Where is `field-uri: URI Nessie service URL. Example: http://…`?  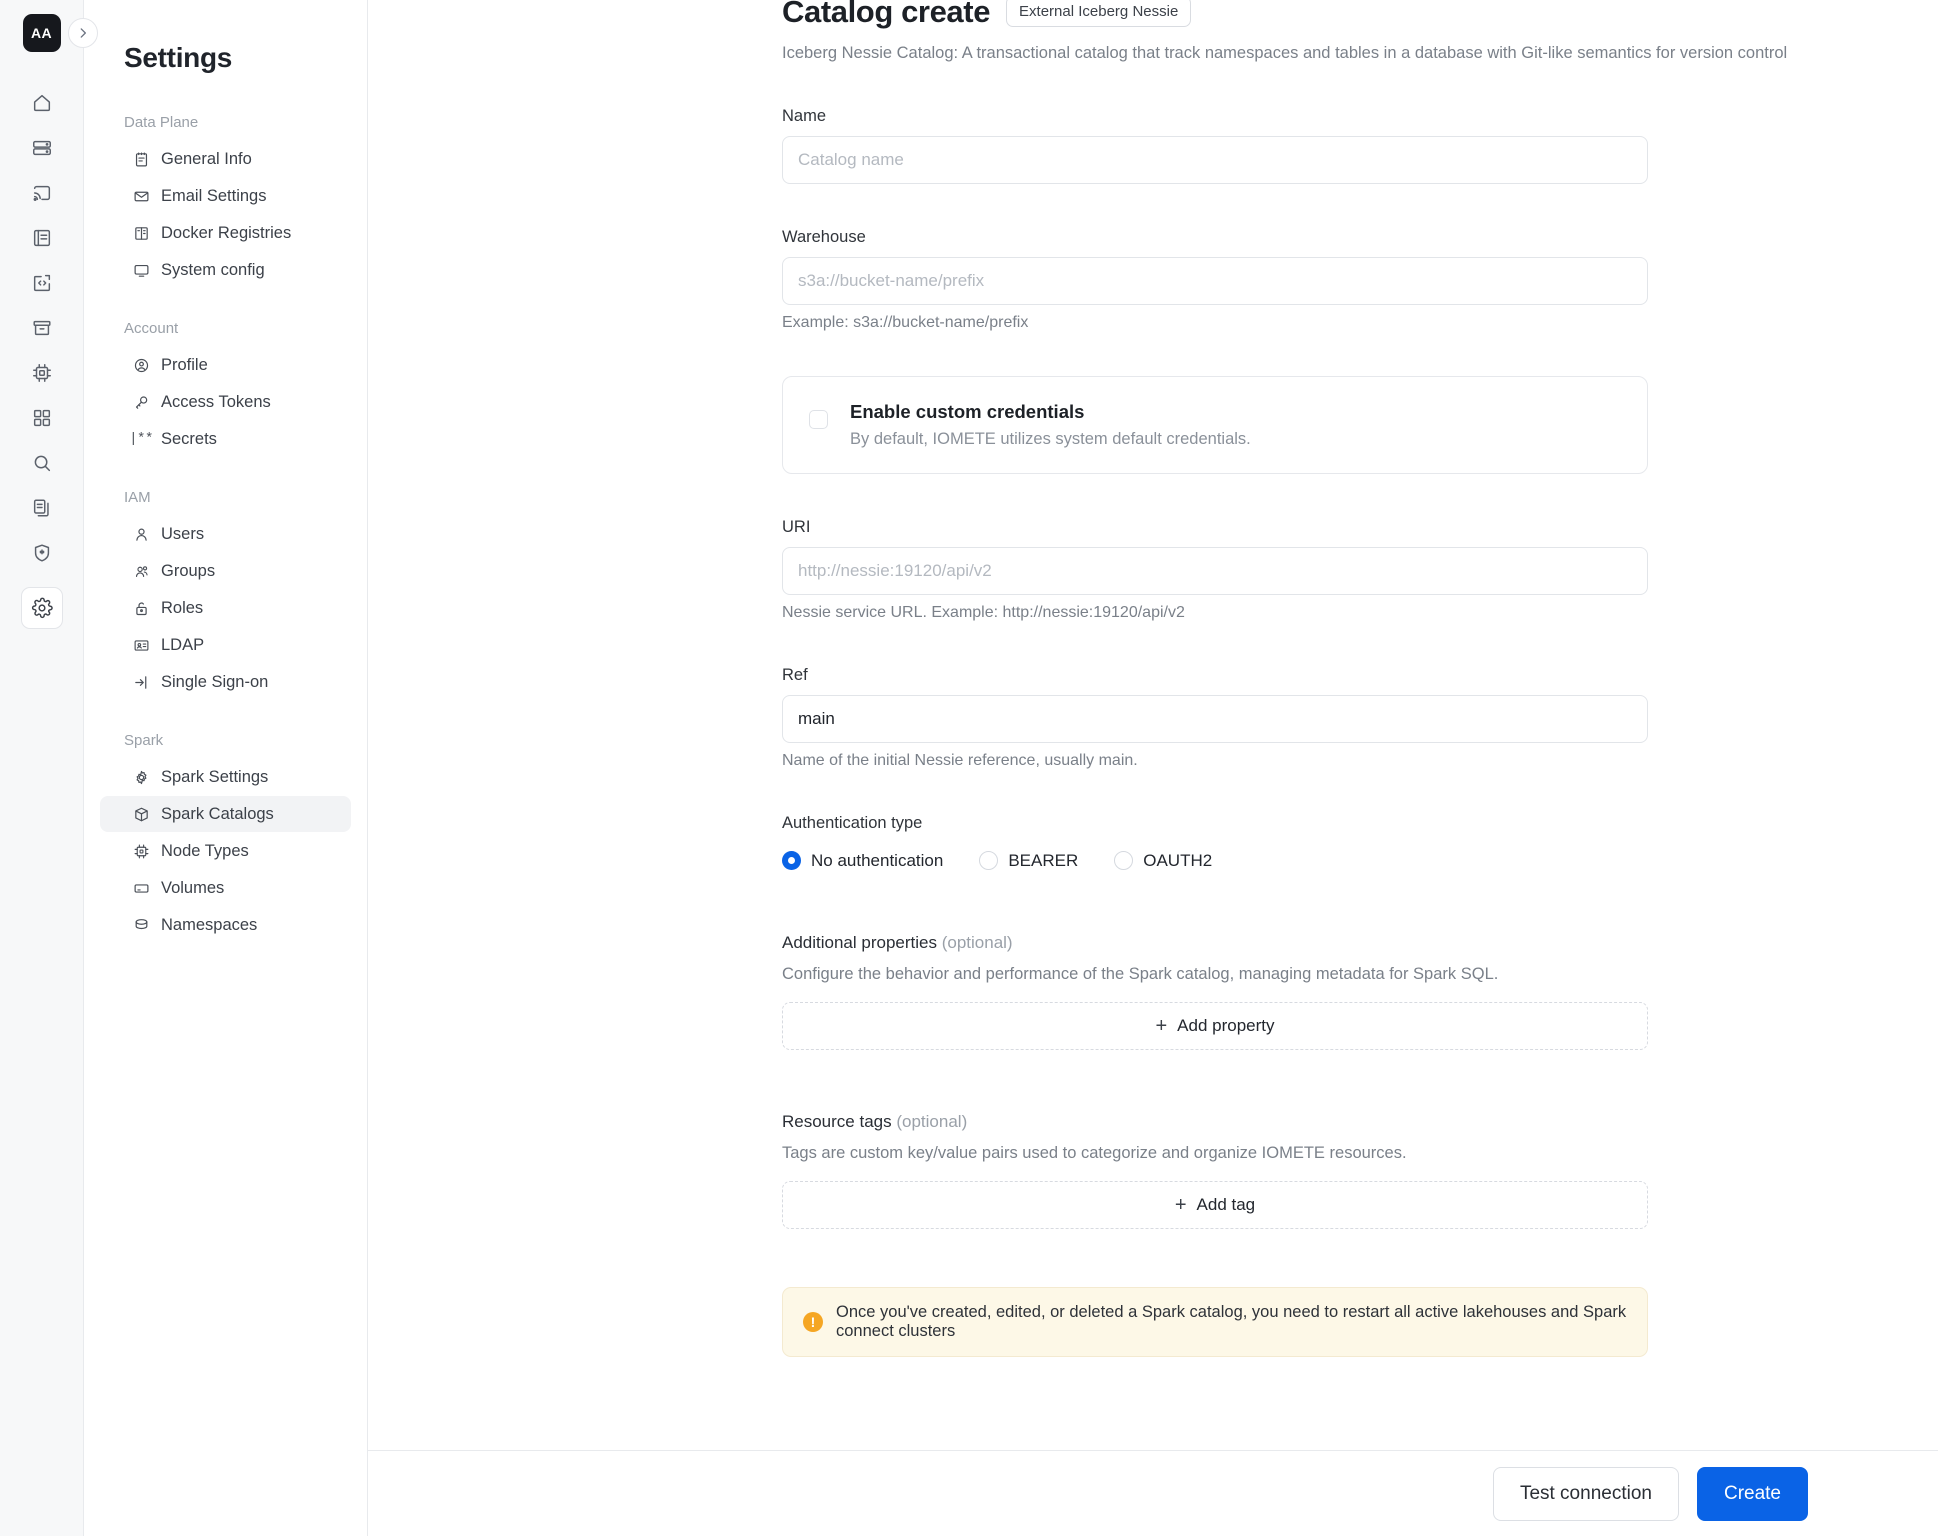 field-uri: URI Nessie service URL. Example: http://… is located at coordinates (1215, 570).